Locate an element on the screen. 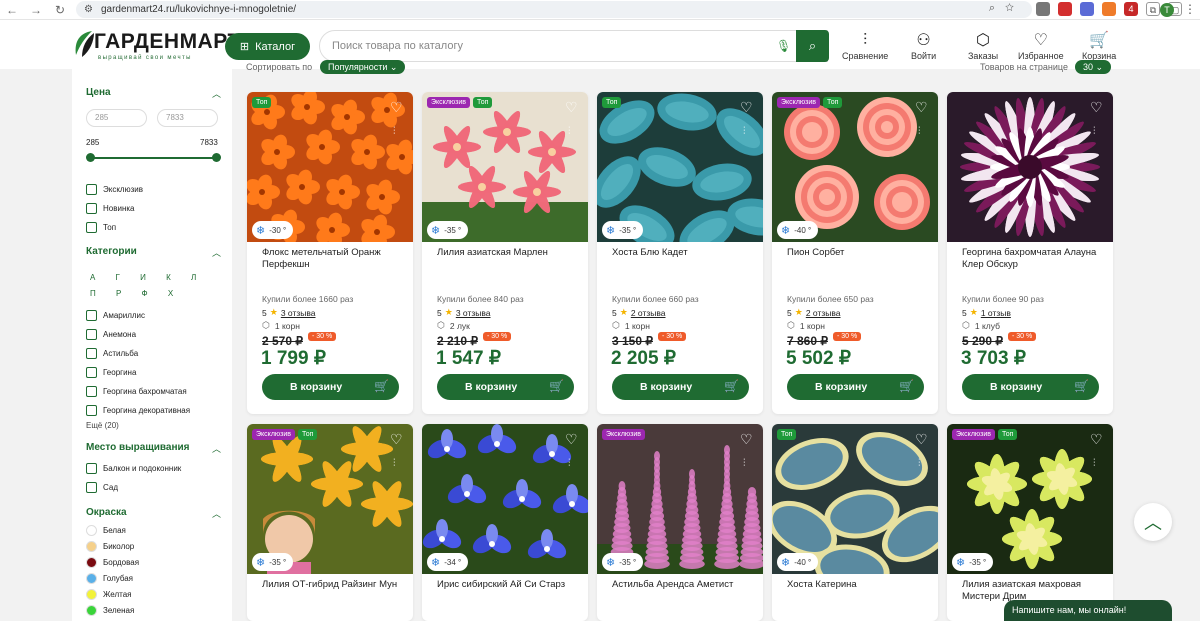  tag-checkbox-new: Новинка is located at coordinates (110, 208).